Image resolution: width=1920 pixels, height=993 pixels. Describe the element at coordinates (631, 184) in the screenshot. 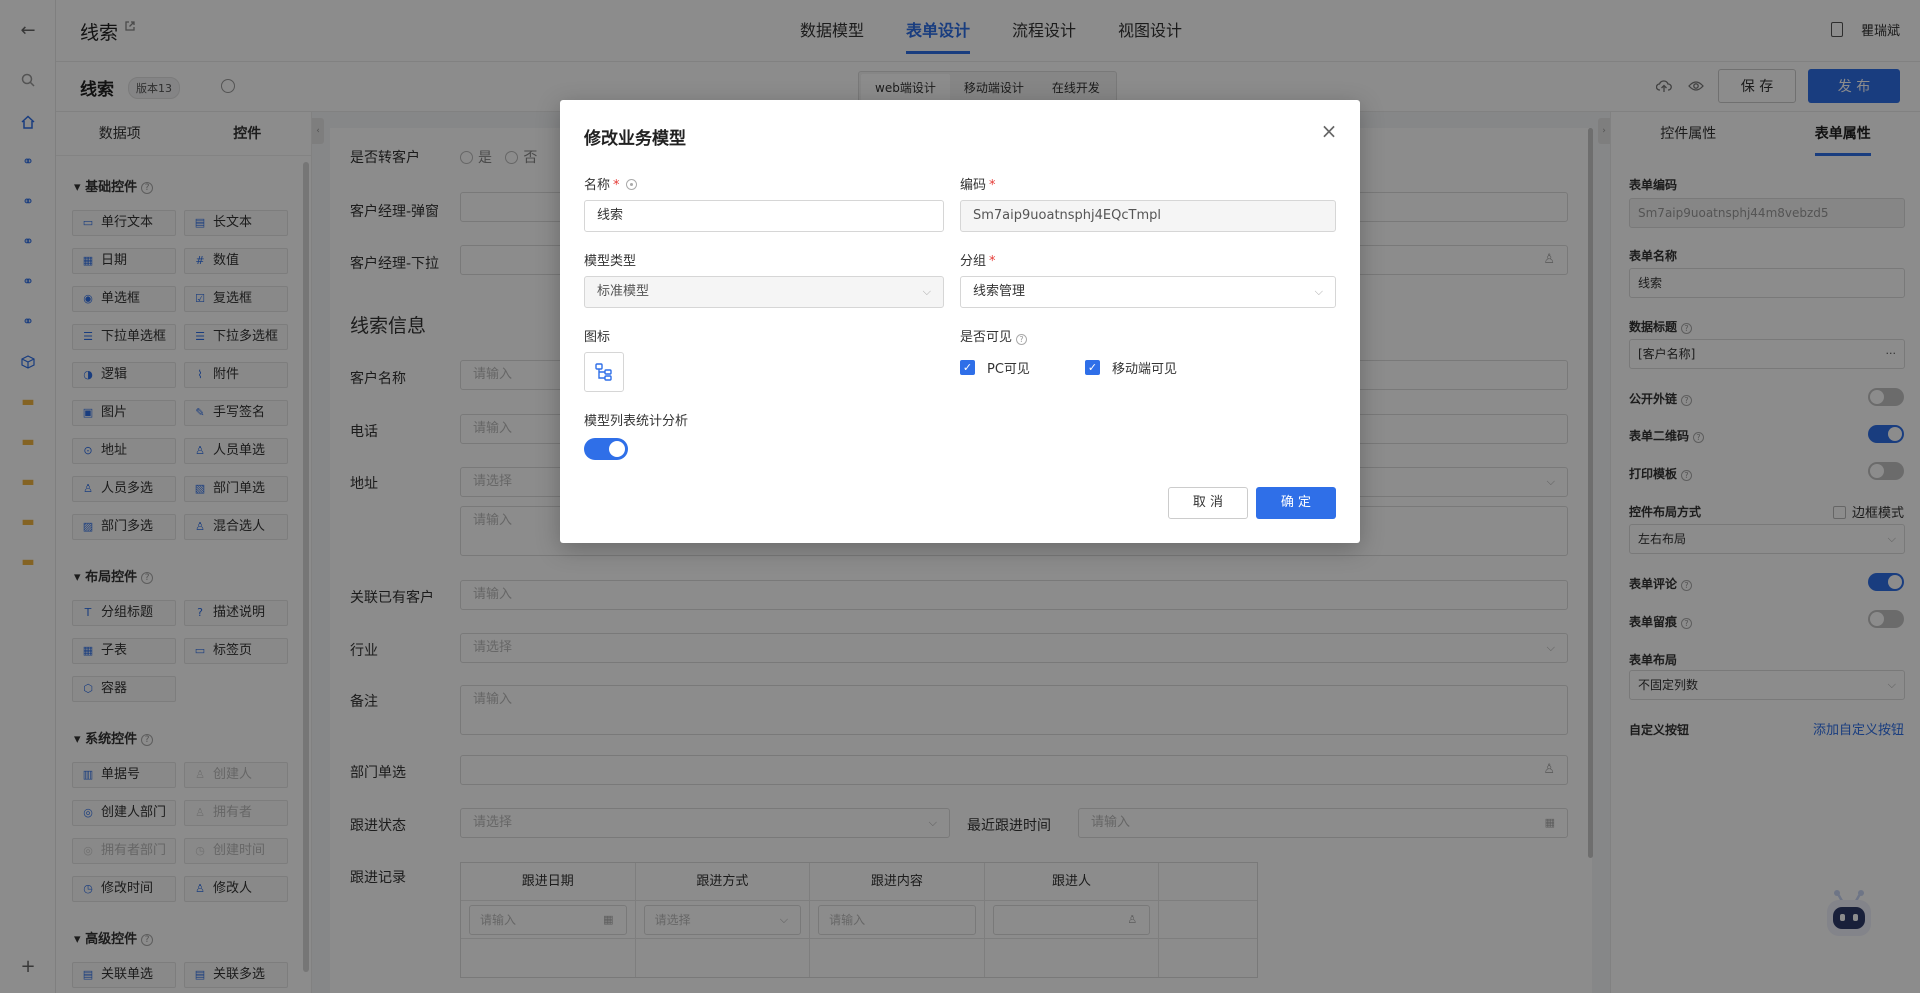

I see `info-icon` at that location.